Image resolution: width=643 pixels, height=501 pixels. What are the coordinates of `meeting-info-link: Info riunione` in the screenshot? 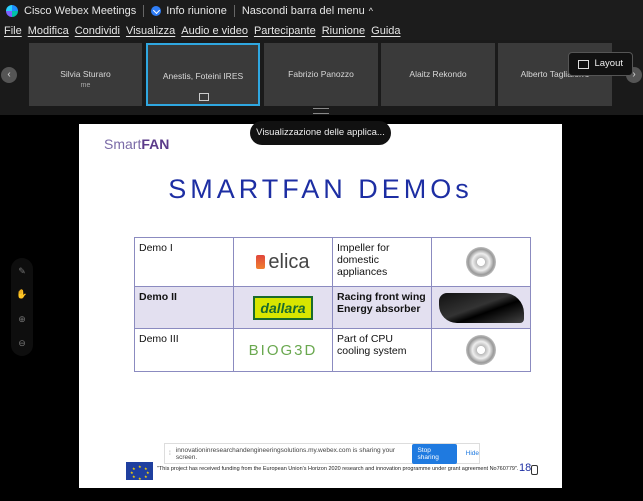 It's located at (196, 11).